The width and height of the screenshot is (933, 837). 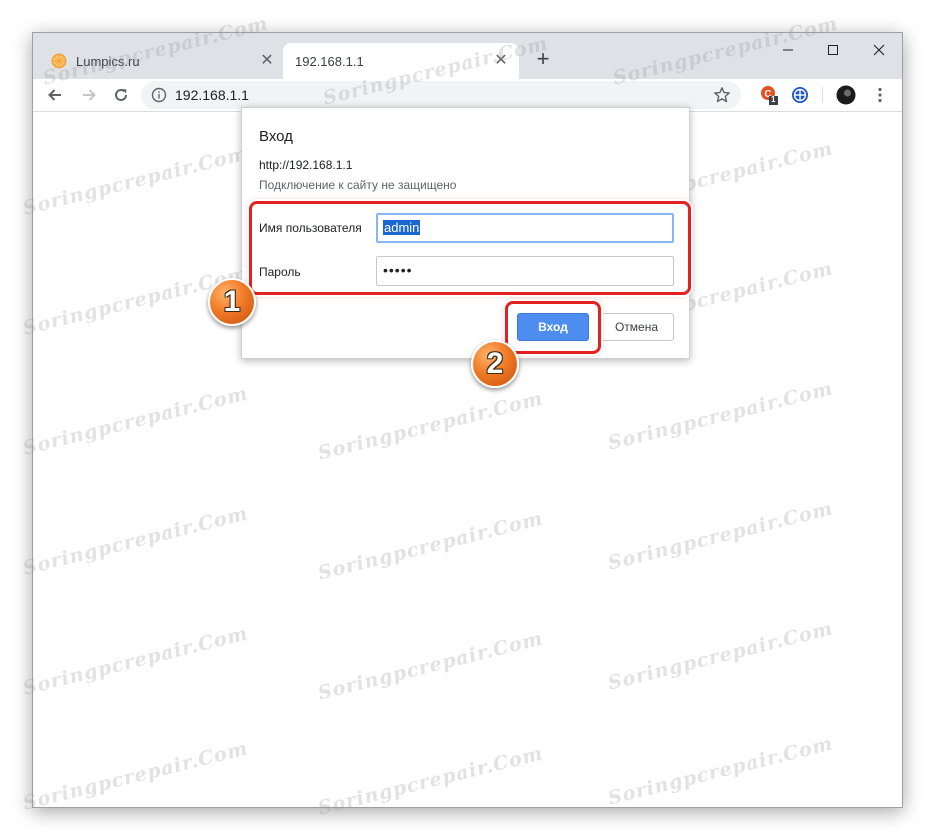 I want to click on username-value: admin, so click(x=402, y=227).